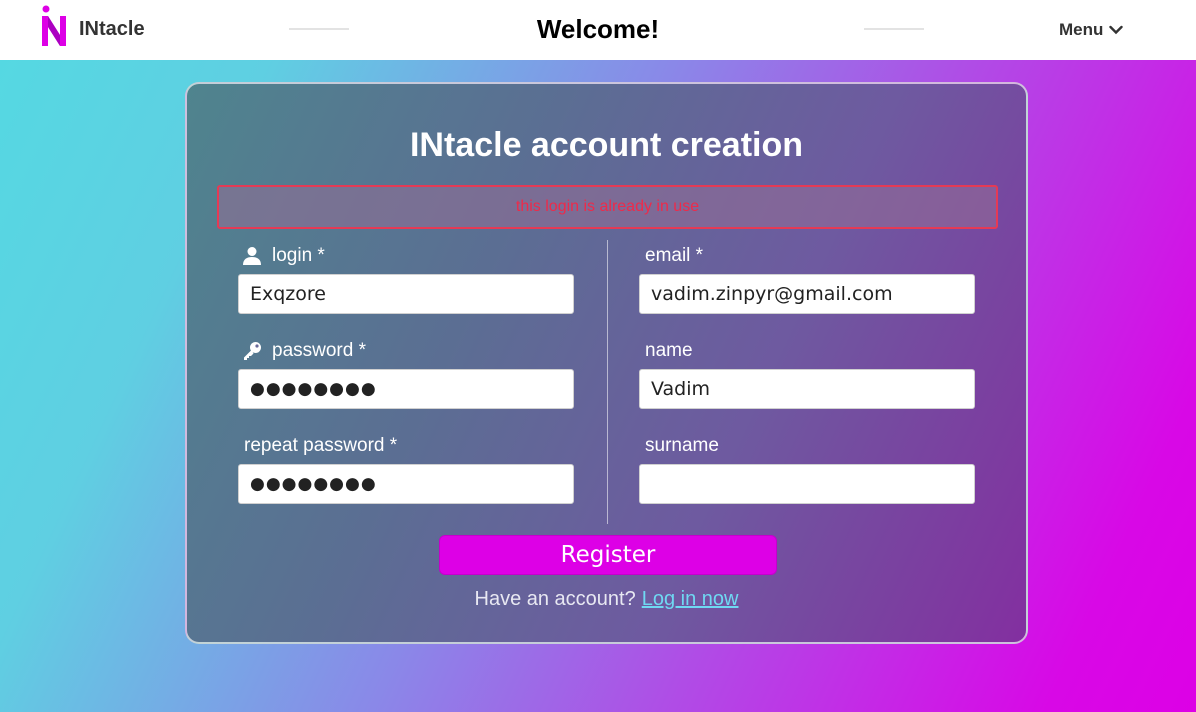  I want to click on login-label-text: login *, so click(298, 255).